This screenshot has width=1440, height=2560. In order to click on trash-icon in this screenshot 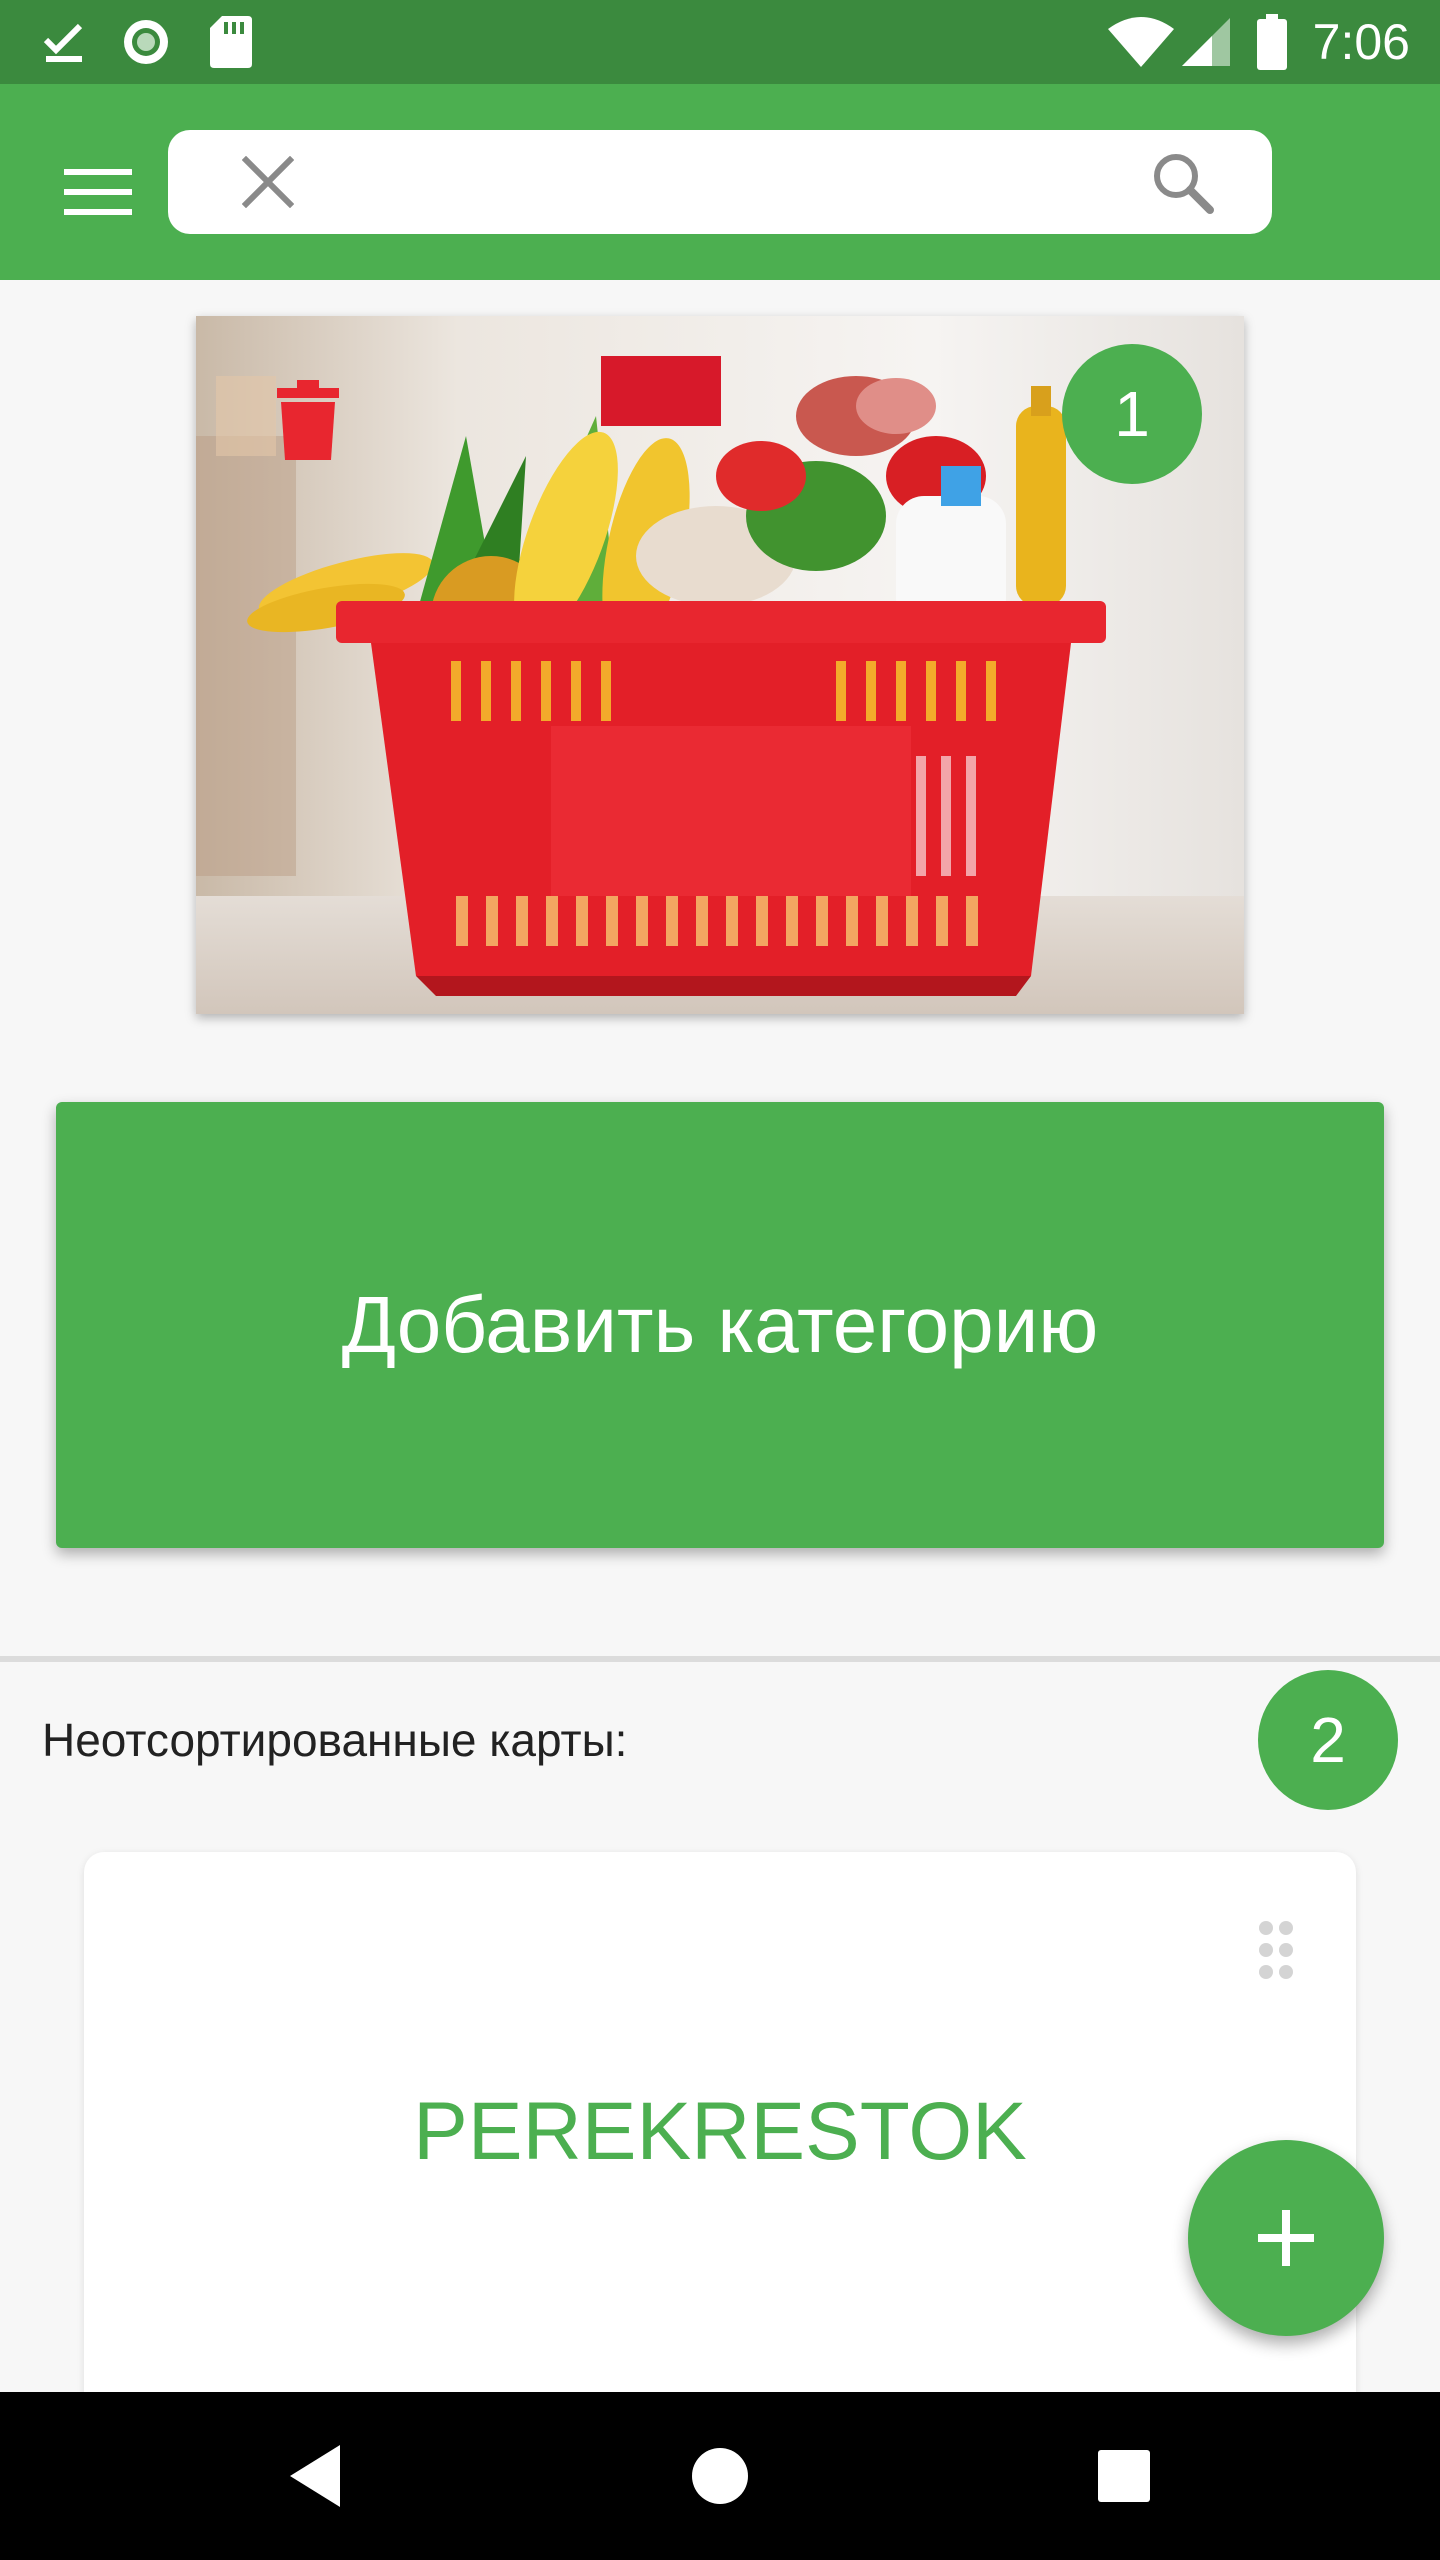, I will do `click(308, 420)`.